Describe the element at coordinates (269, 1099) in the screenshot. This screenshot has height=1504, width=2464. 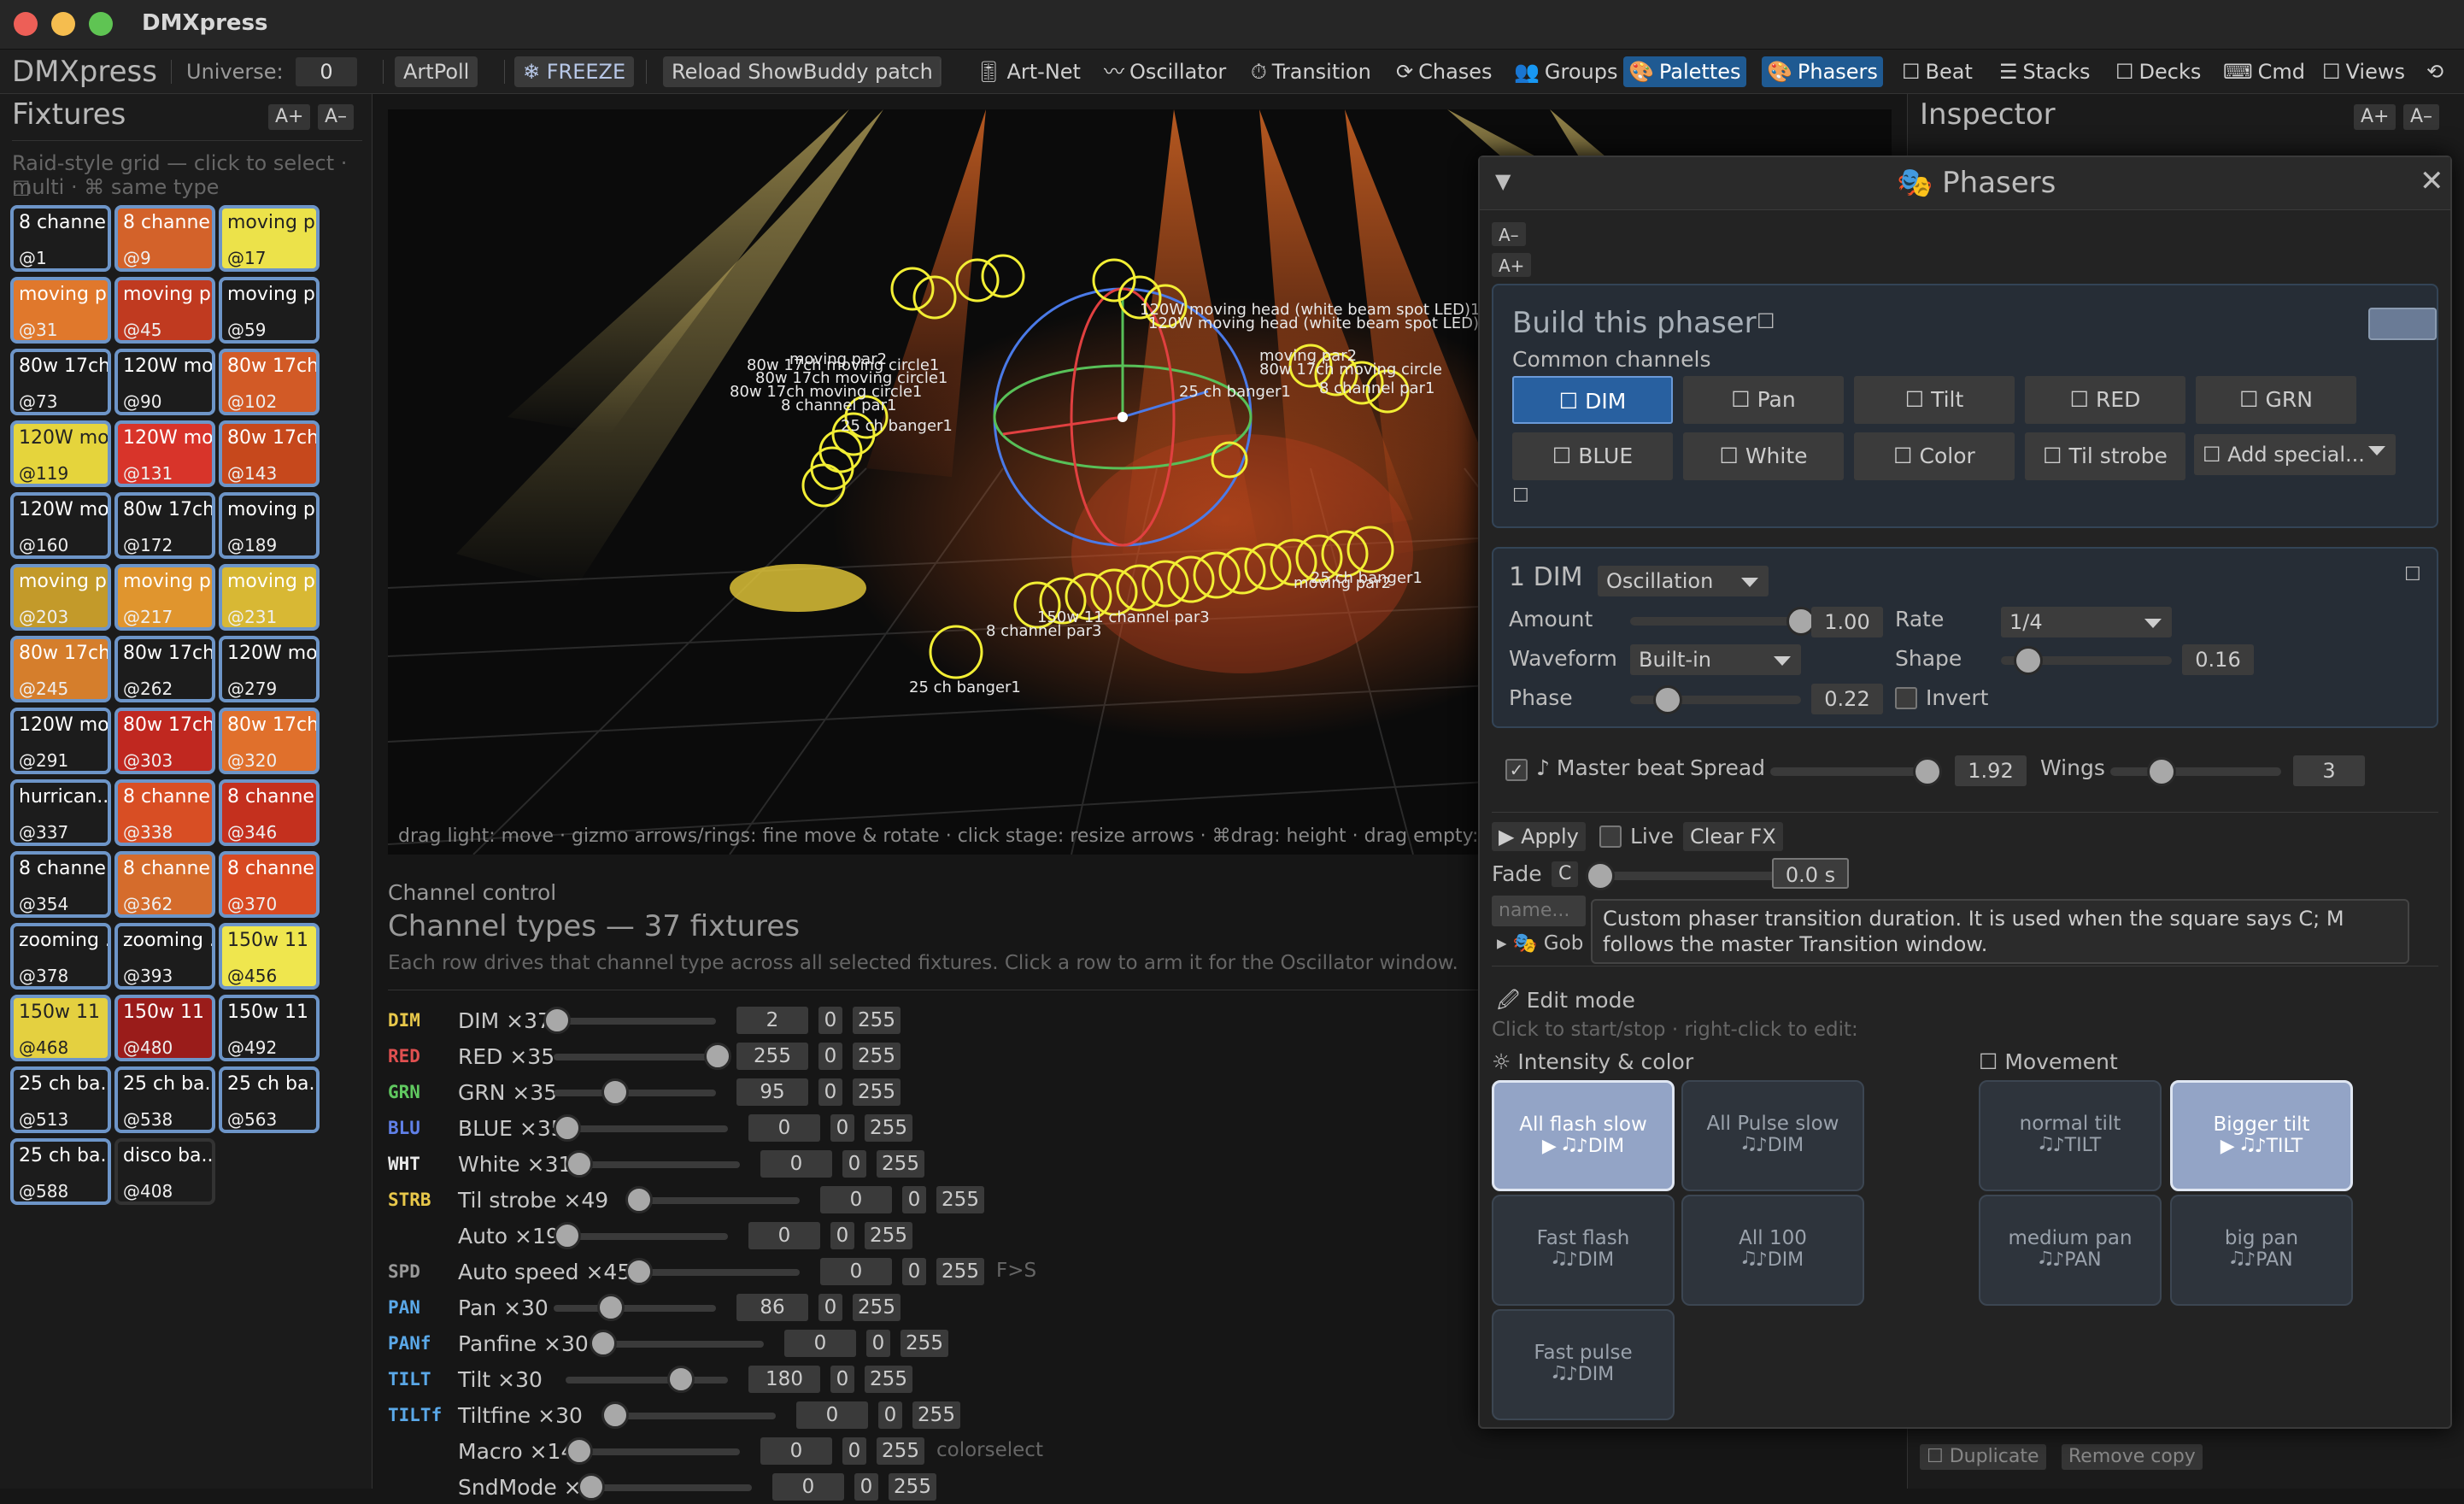
I see `fixture-tile: 25 ch ba... @563` at that location.